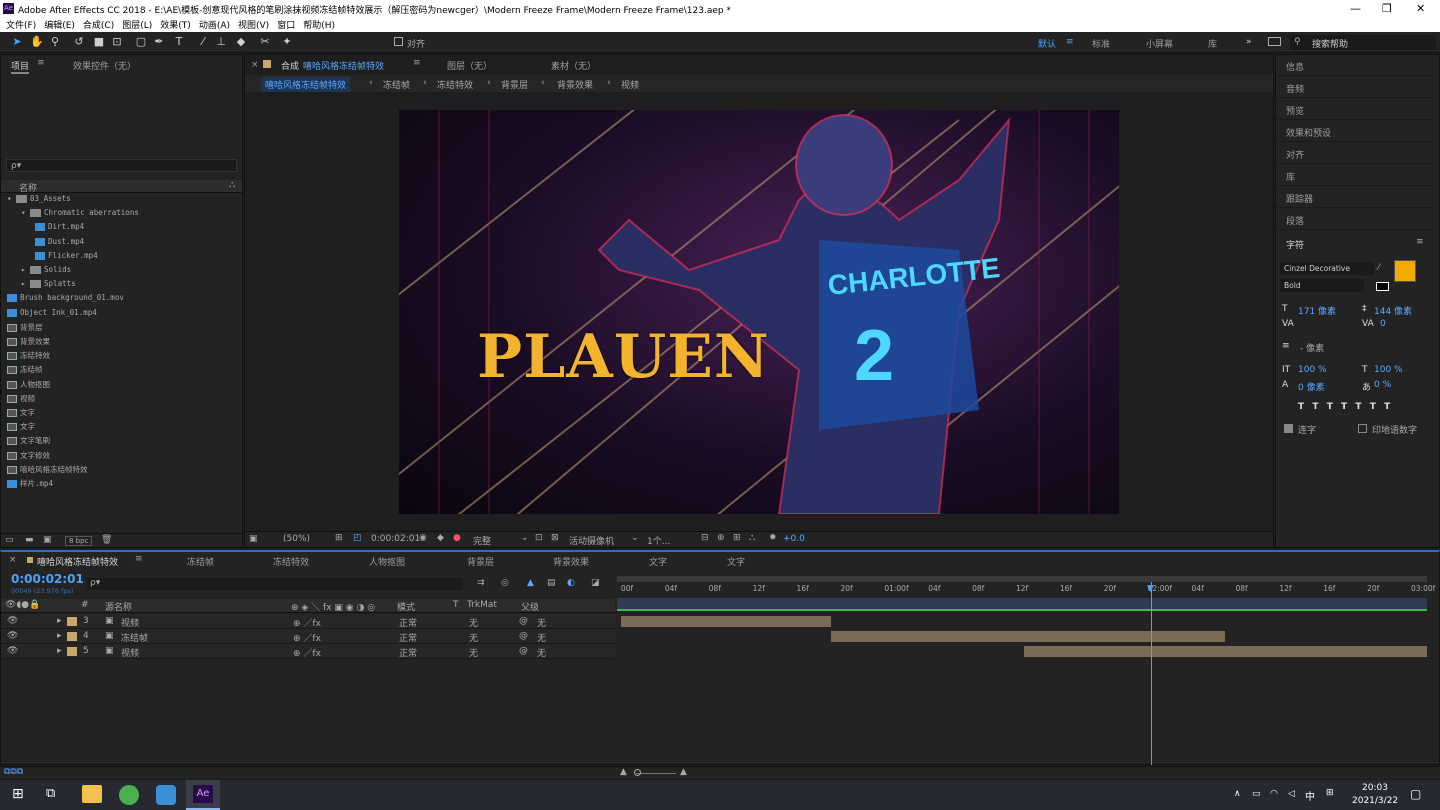 Image resolution: width=1440 pixels, height=810 pixels. Describe the element at coordinates (595, 583) in the screenshot. I see `graph-editor-icon: ◪` at that location.